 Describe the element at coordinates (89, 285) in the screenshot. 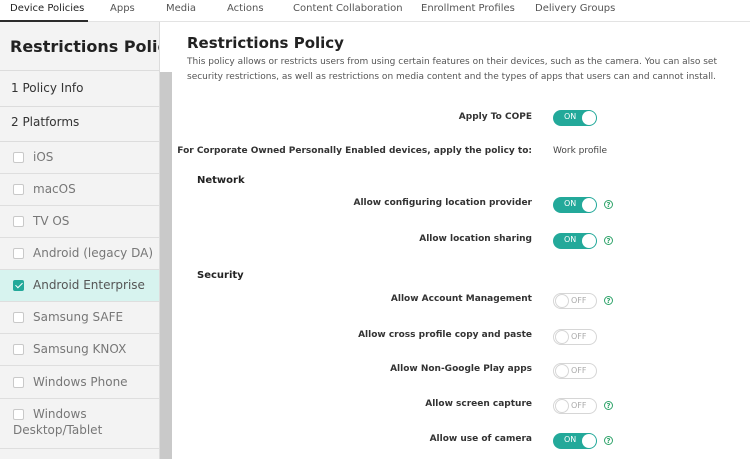

I see `platform-label: Android Enterprise` at that location.